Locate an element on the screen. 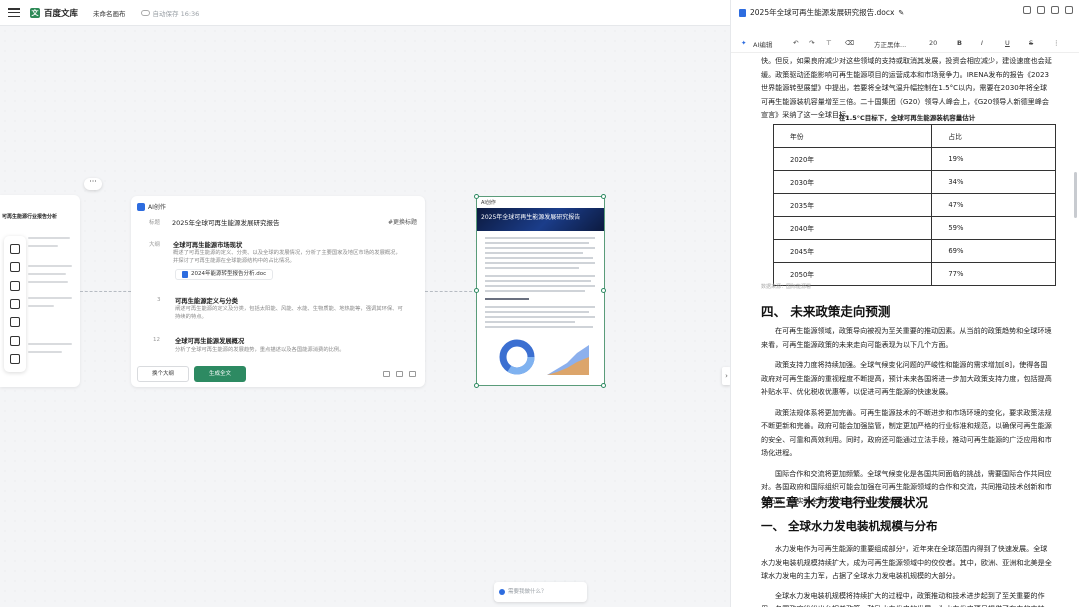 The image size is (1079, 607). generate-full-text-button: 生成全文 is located at coordinates (220, 374).